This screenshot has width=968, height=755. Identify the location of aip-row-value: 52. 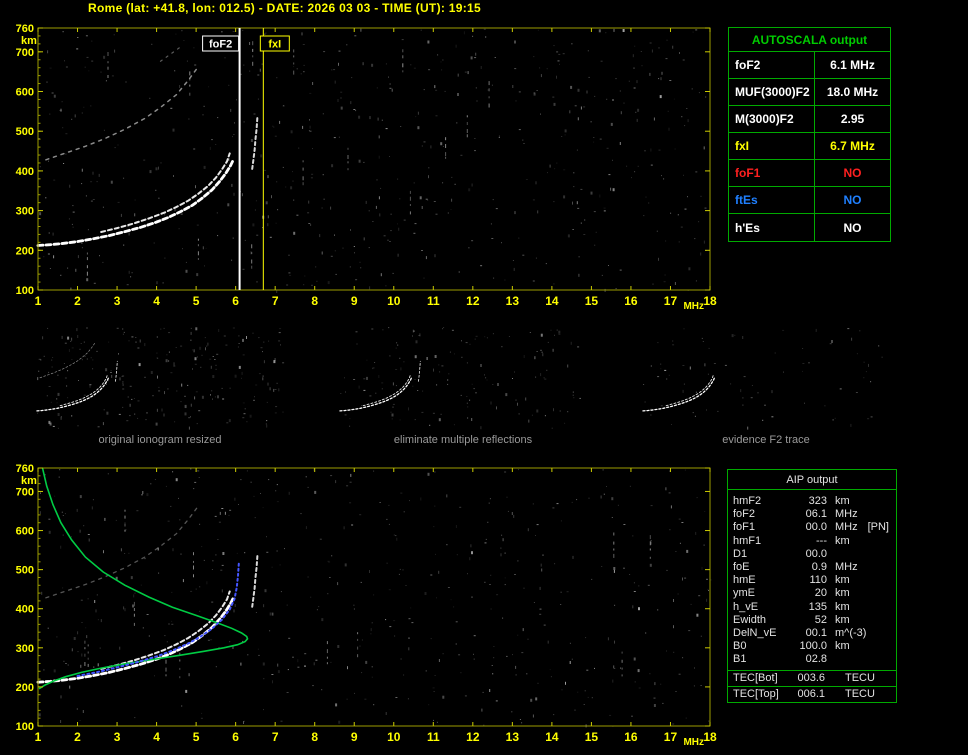
(820, 619).